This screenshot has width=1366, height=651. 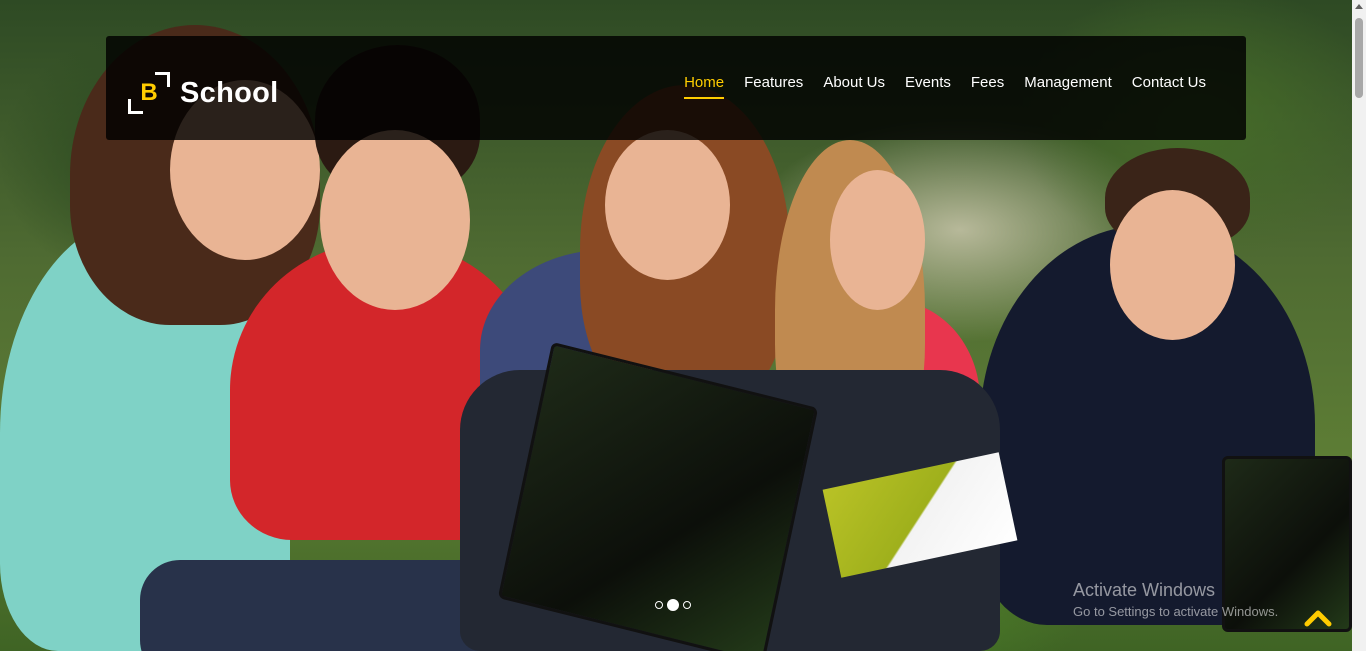 I want to click on nav-item-features: Features, so click(x=773, y=86).